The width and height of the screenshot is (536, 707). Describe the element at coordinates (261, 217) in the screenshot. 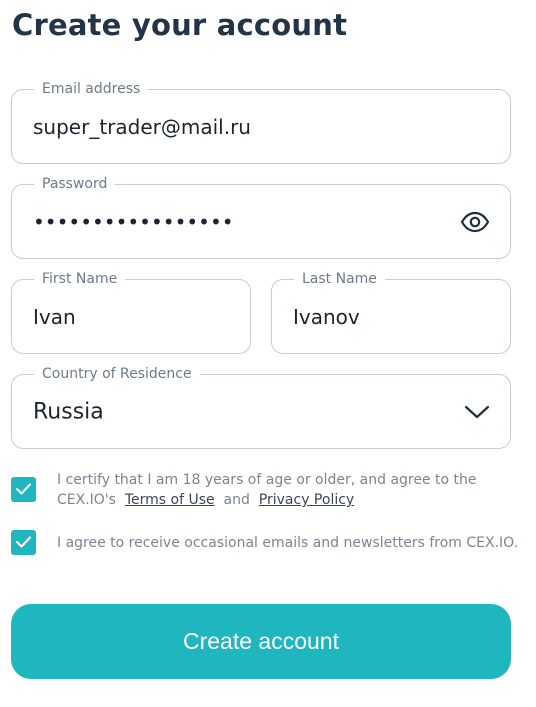

I see `password-field: Password •••••••••••••••••` at that location.